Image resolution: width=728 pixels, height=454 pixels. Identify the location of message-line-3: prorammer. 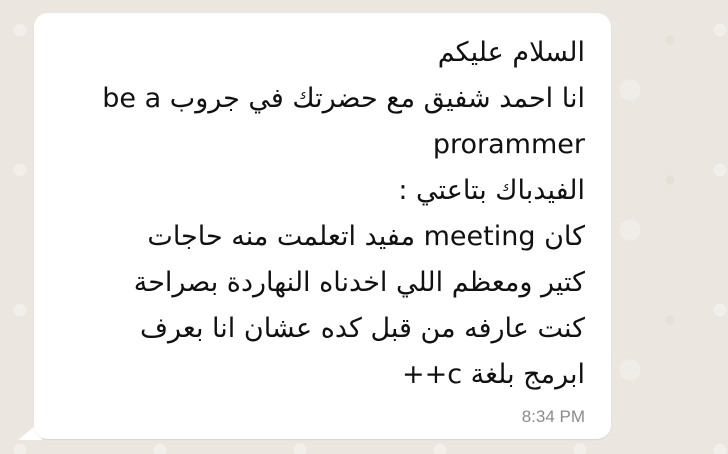
(508, 144).